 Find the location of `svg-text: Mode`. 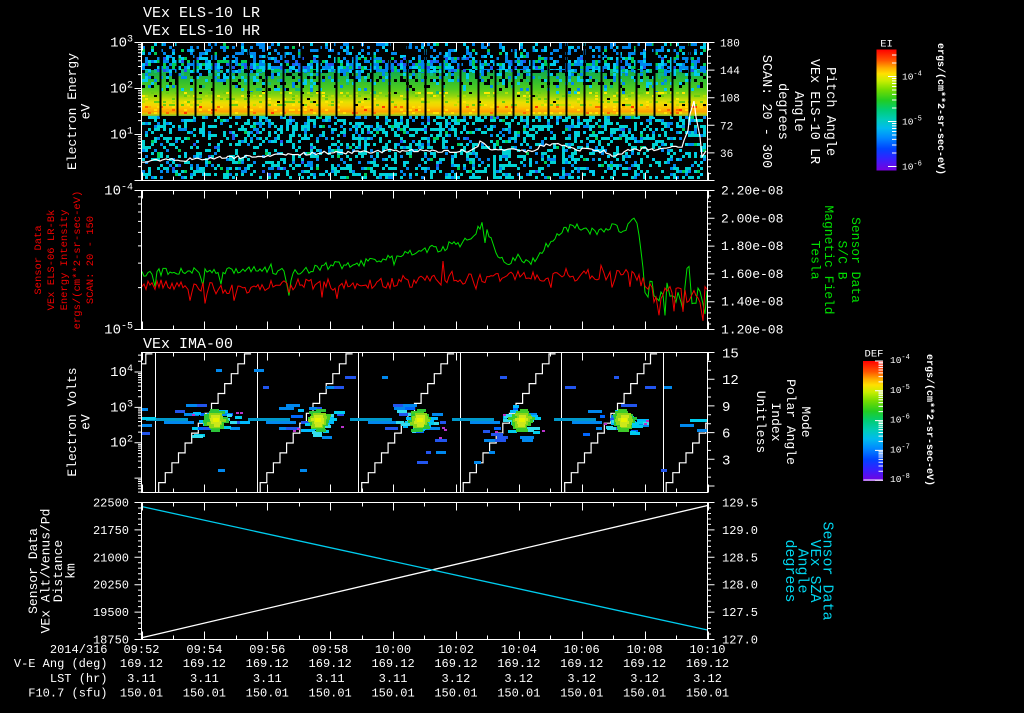

svg-text: Mode is located at coordinates (805, 421).